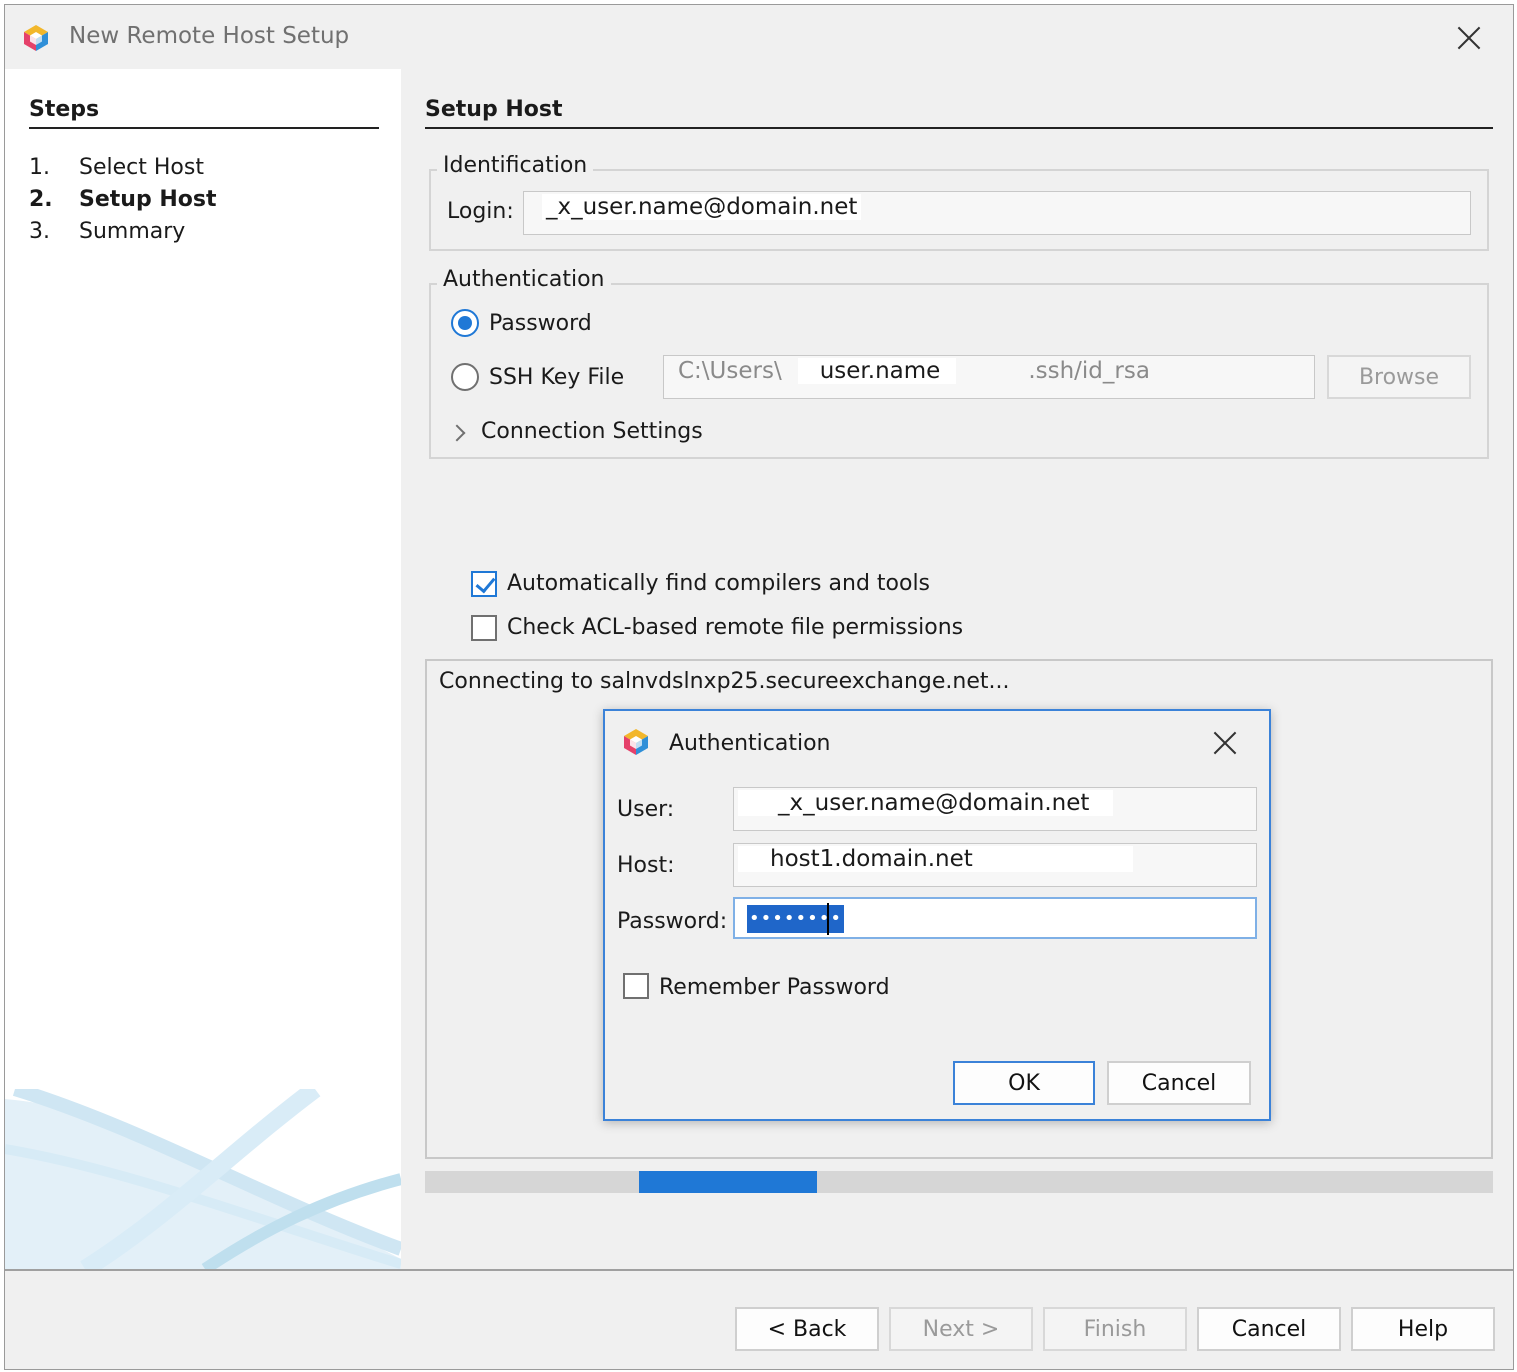 The width and height of the screenshot is (1517, 1372). What do you see at coordinates (1024, 1083) in the screenshot?
I see `ok-button: OK` at bounding box center [1024, 1083].